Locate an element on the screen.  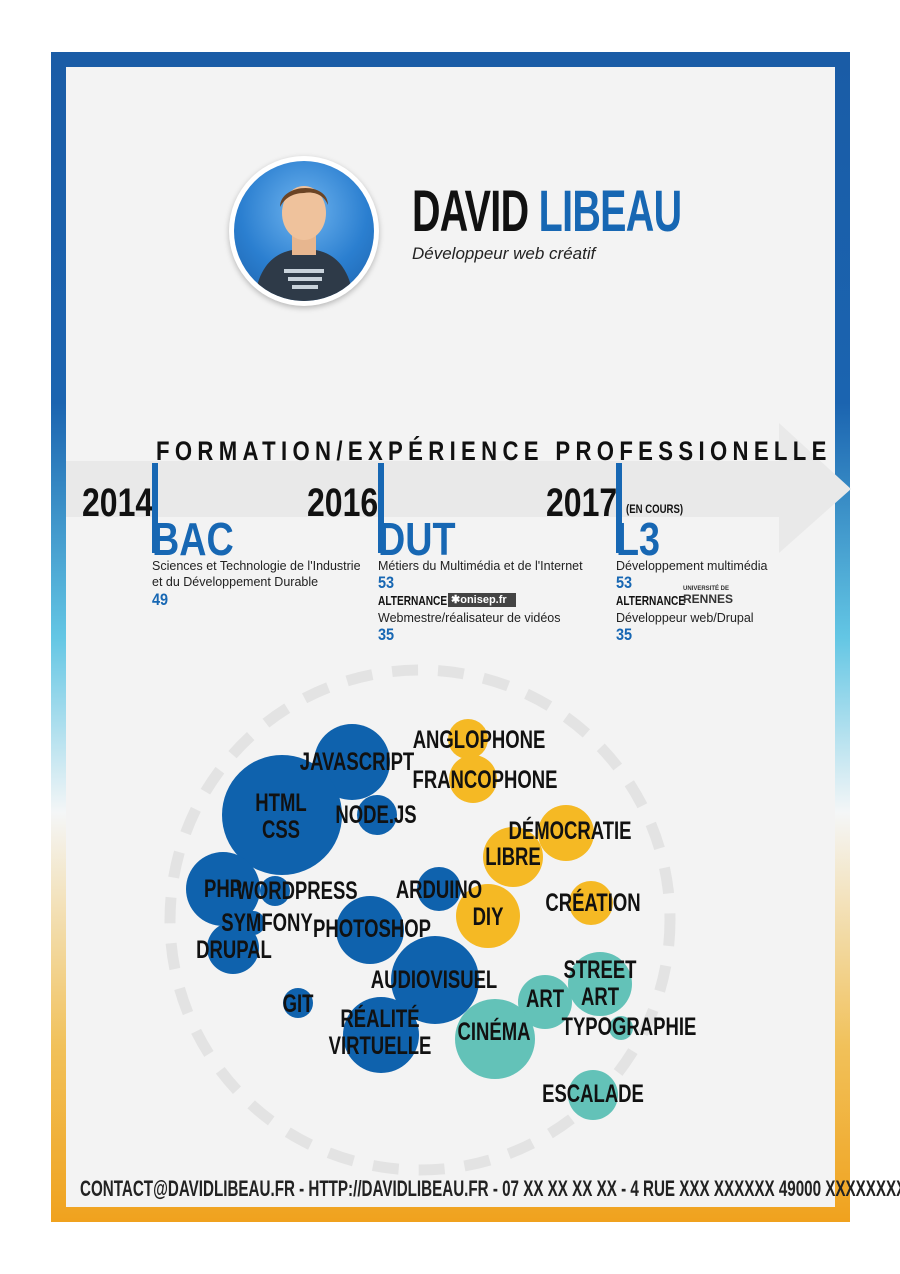
skill-label: TYPOGRAPHIE is located at coordinates (629, 1026).